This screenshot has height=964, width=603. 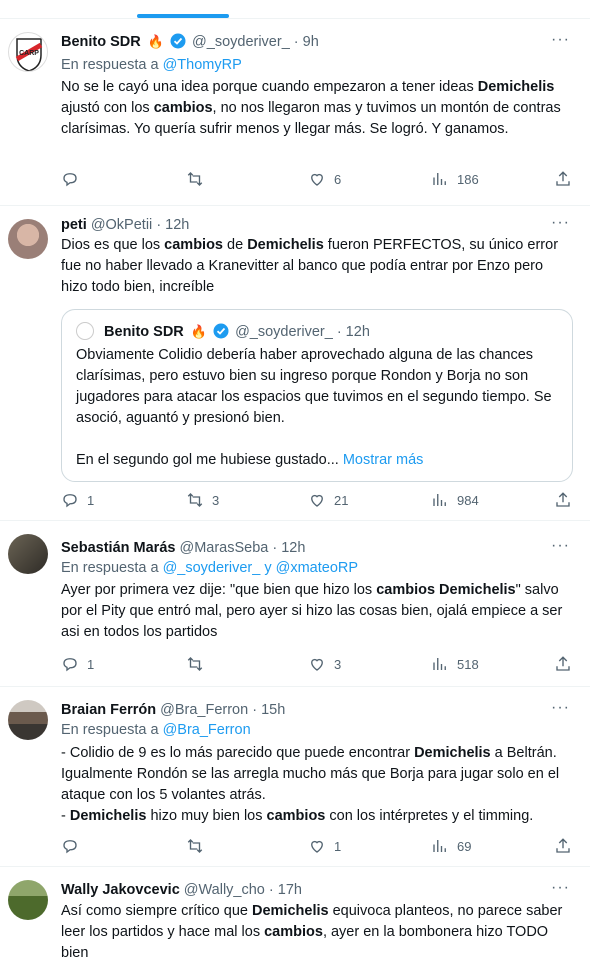 What do you see at coordinates (207, 730) in the screenshot?
I see `reply-to-link: @Bra_Ferron` at bounding box center [207, 730].